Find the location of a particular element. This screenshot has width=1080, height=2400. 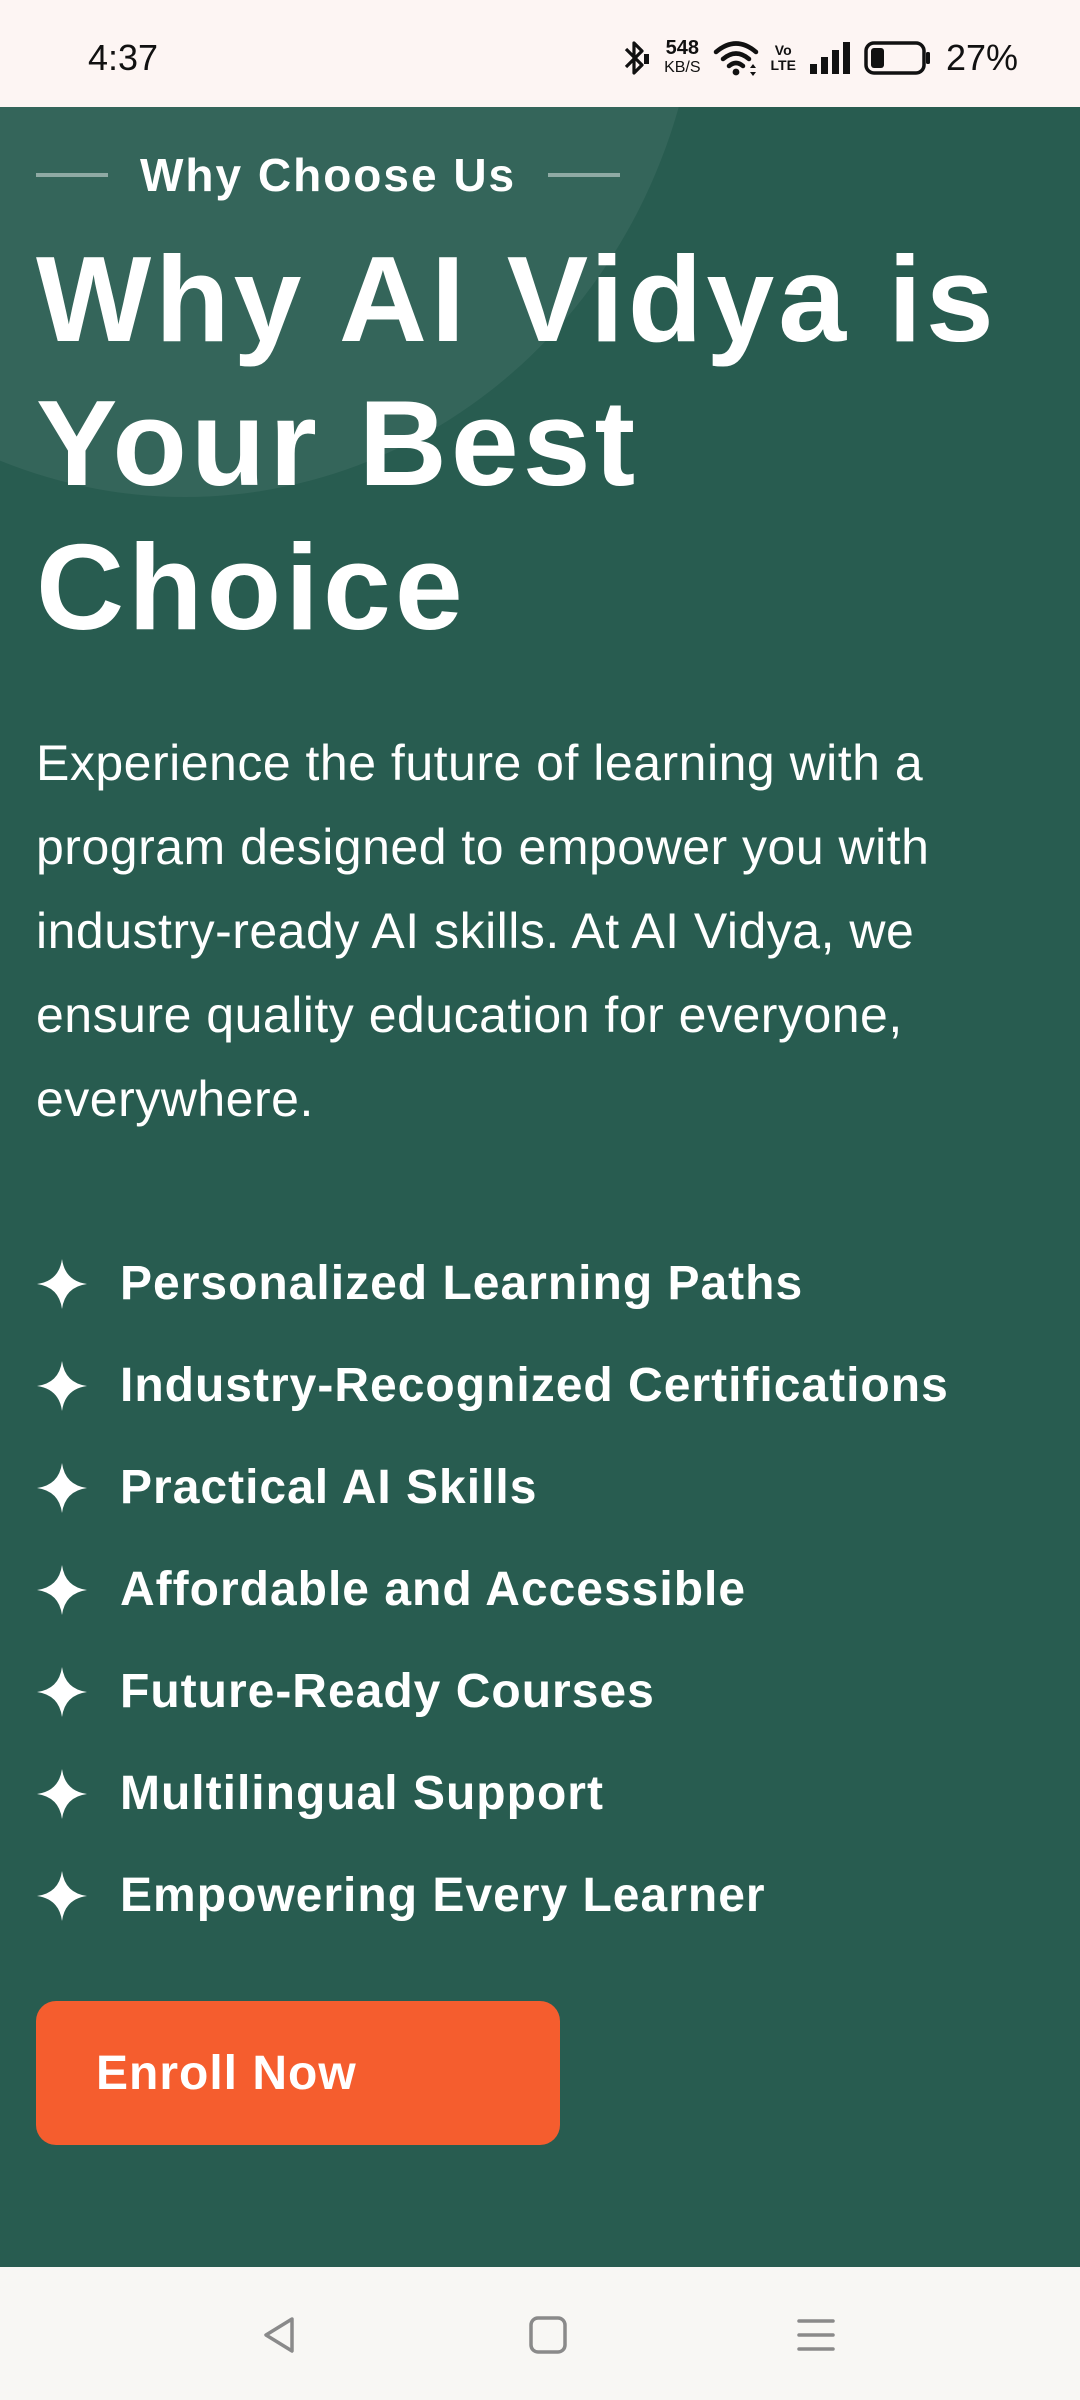

battery-icon is located at coordinates (898, 58).